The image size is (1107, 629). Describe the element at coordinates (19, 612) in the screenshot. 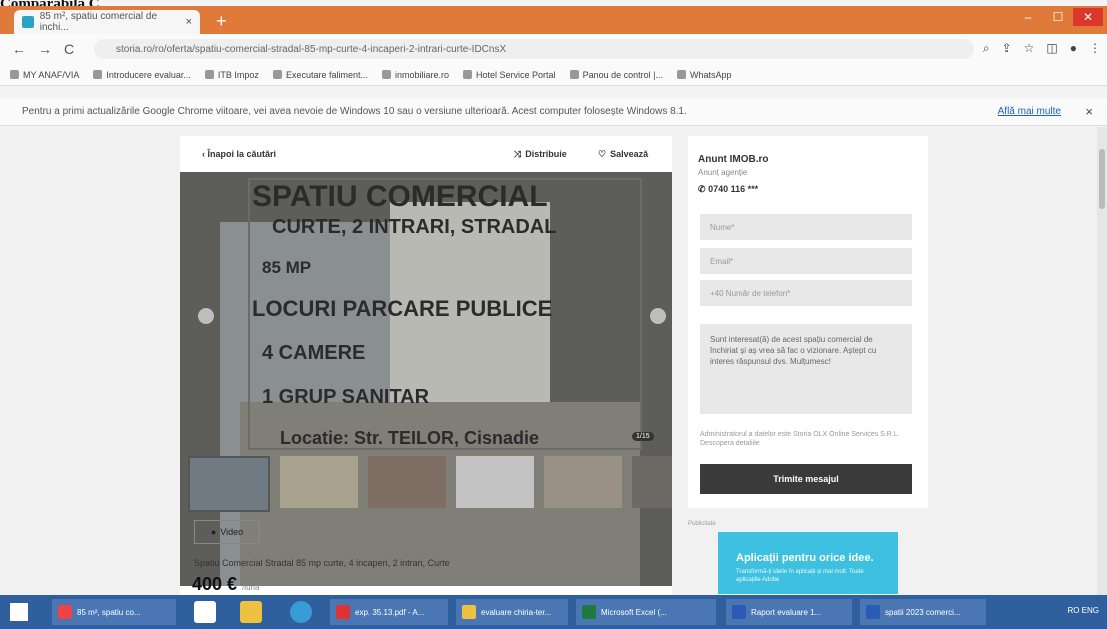

I see `windows-start-icon` at that location.